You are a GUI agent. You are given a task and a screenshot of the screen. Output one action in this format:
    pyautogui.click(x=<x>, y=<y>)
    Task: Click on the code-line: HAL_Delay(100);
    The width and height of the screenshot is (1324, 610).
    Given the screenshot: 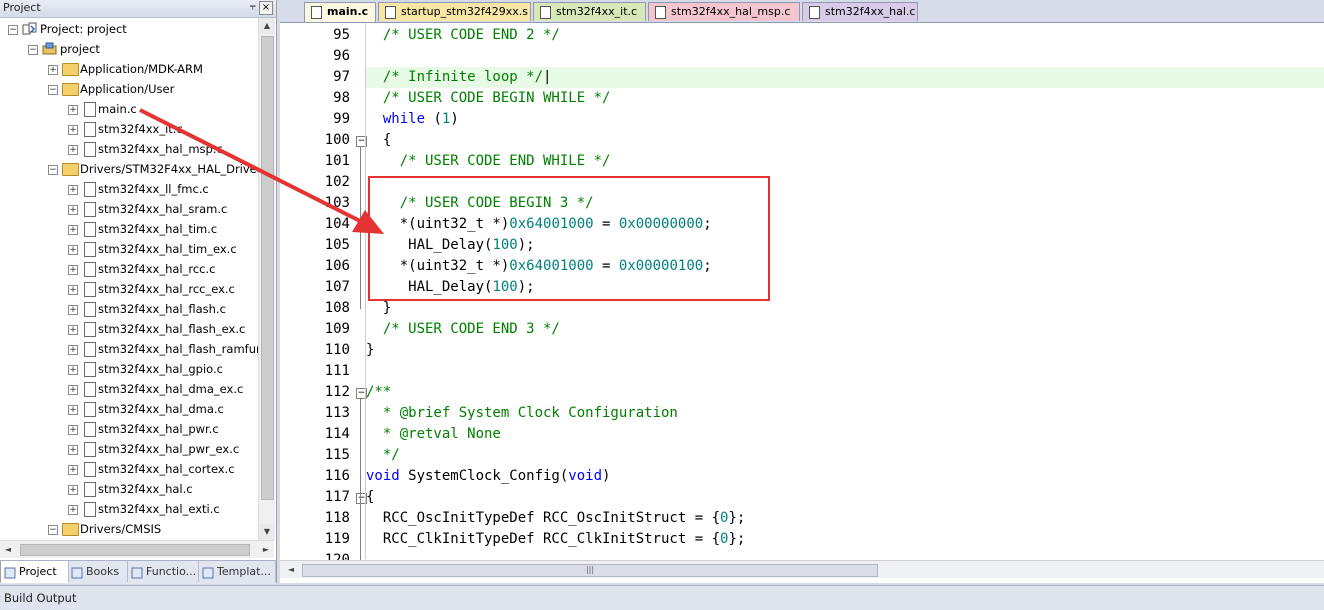 What is the action you would take?
    pyautogui.click(x=845, y=287)
    